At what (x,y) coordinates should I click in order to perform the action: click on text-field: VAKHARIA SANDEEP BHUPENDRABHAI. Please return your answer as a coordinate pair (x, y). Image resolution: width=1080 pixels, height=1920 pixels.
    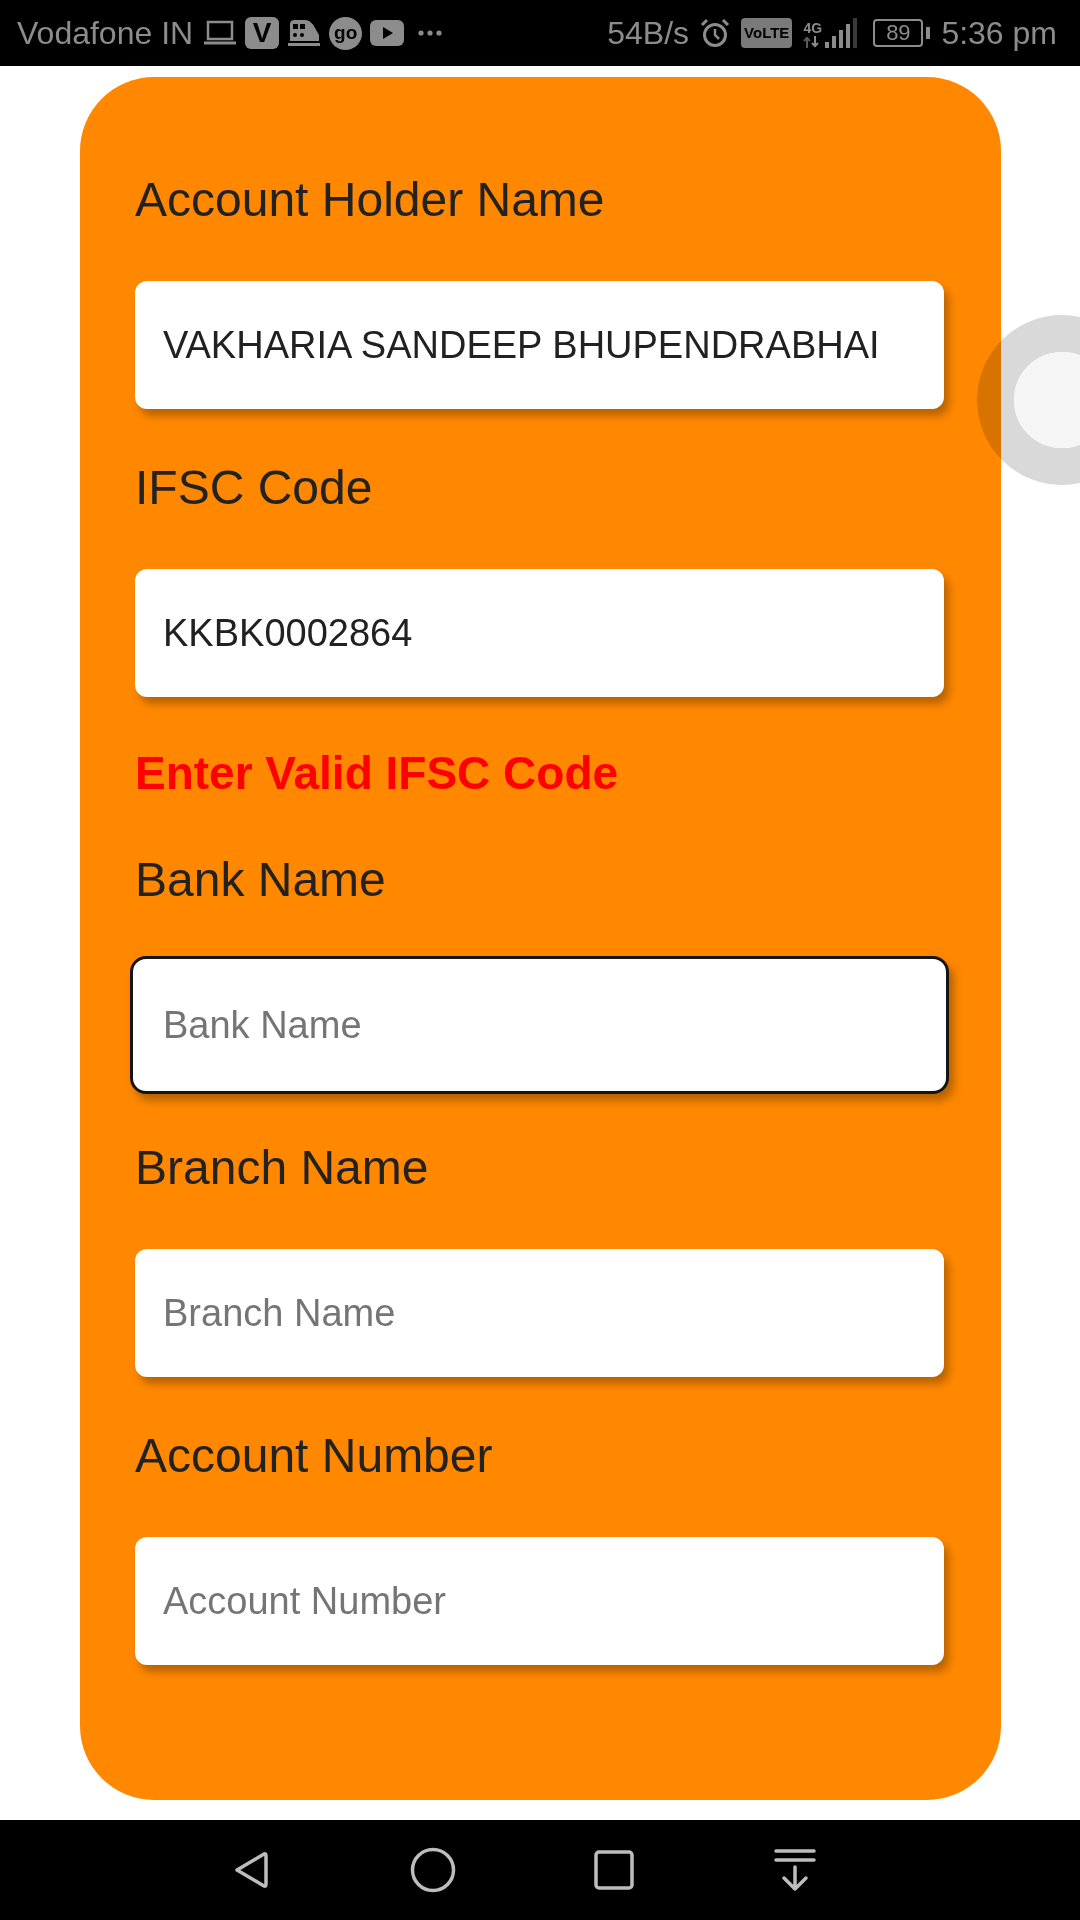
    Looking at the image, I should click on (539, 345).